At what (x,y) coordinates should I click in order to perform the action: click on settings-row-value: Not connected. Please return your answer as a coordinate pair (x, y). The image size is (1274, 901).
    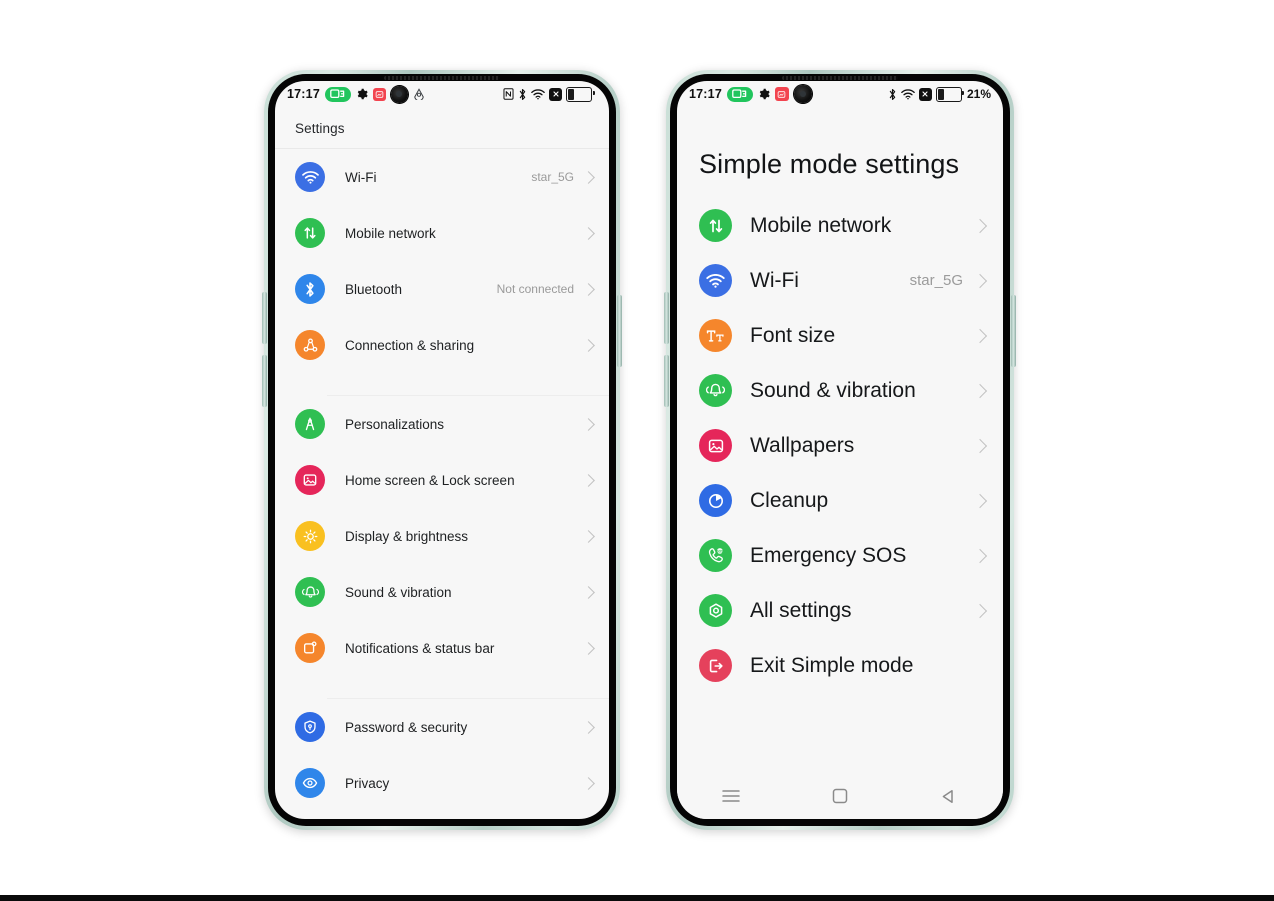
    Looking at the image, I should click on (535, 289).